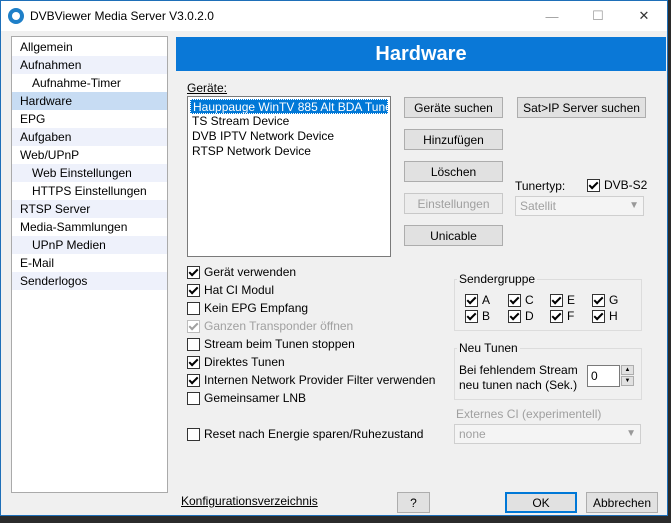 The width and height of the screenshot is (671, 523). Describe the element at coordinates (453, 107) in the screenshot. I see `search-devices-button: Geräte suchen` at that location.